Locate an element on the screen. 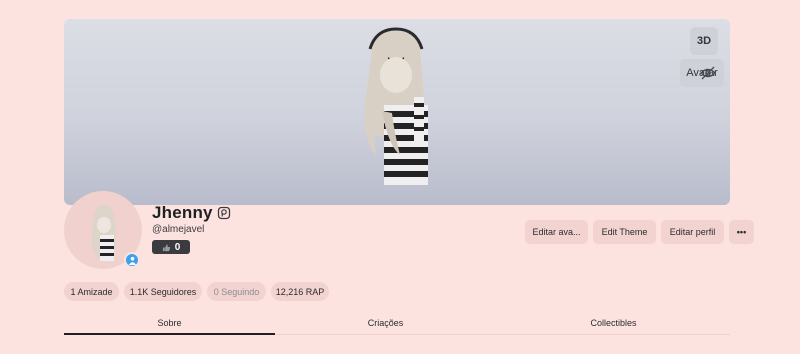 Image resolution: width=800 pixels, height=354 pixels. username: @almejavel is located at coordinates (178, 229).